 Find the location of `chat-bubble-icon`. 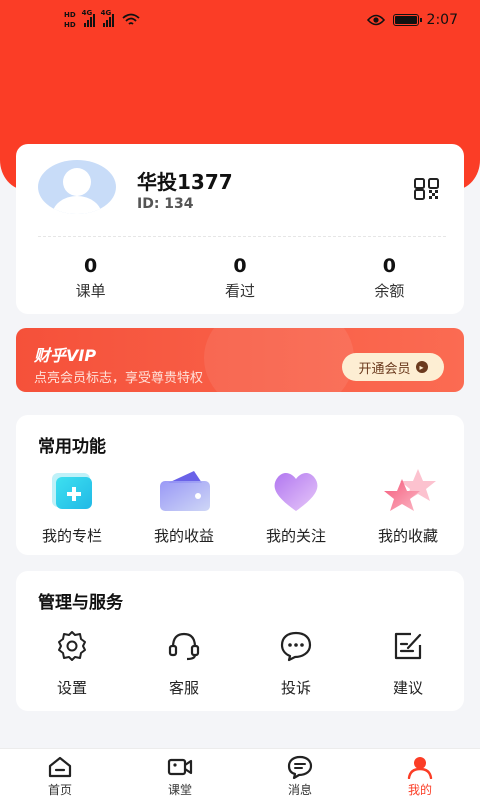

chat-bubble-icon is located at coordinates (296, 646).